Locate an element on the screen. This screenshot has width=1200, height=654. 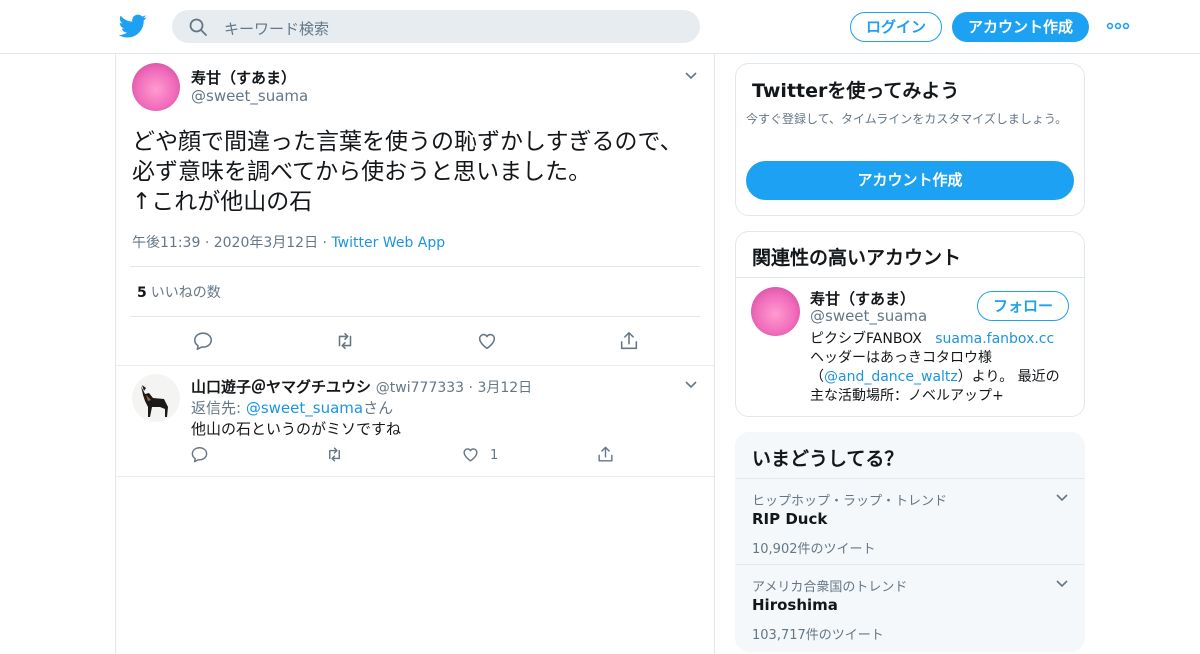
reply-author-name: 山口遊子＠ヤマグチユウシ is located at coordinates (281, 387).